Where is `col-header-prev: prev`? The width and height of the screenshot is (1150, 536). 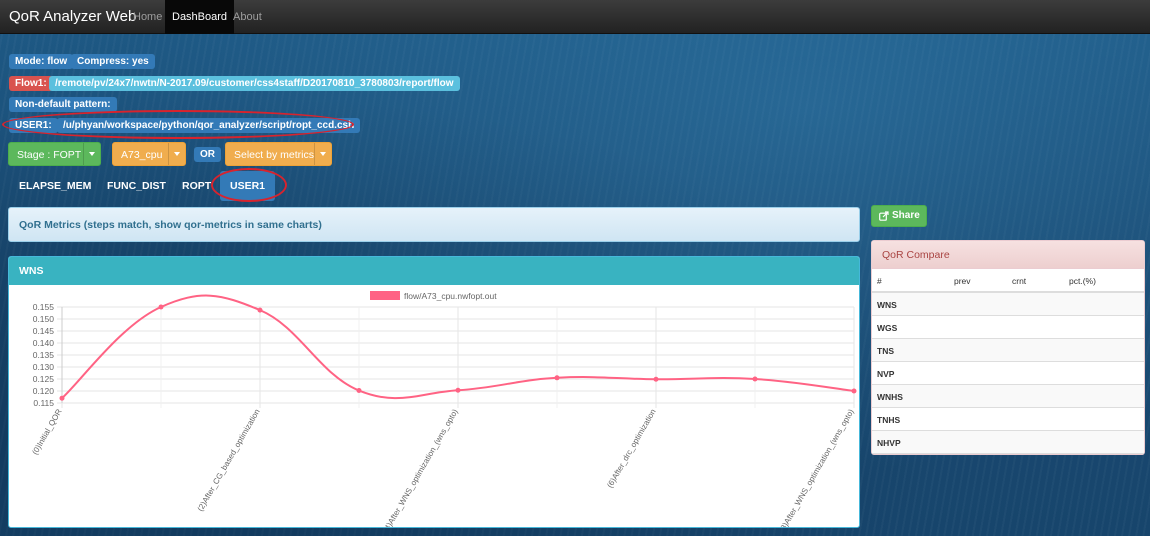 col-header-prev: prev is located at coordinates (962, 281).